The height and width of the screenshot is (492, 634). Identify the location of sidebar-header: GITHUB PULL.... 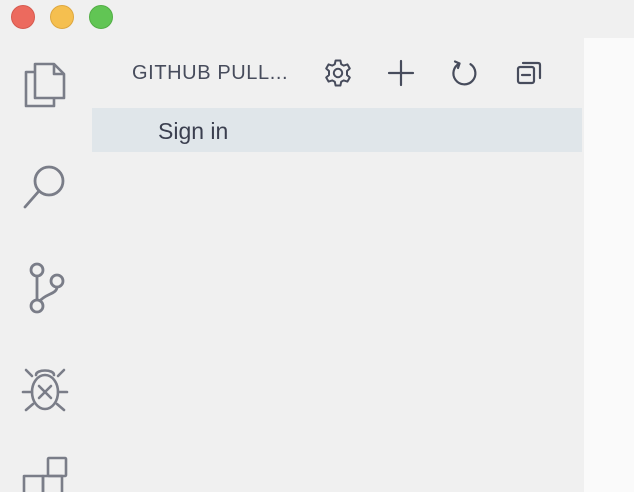
(337, 73).